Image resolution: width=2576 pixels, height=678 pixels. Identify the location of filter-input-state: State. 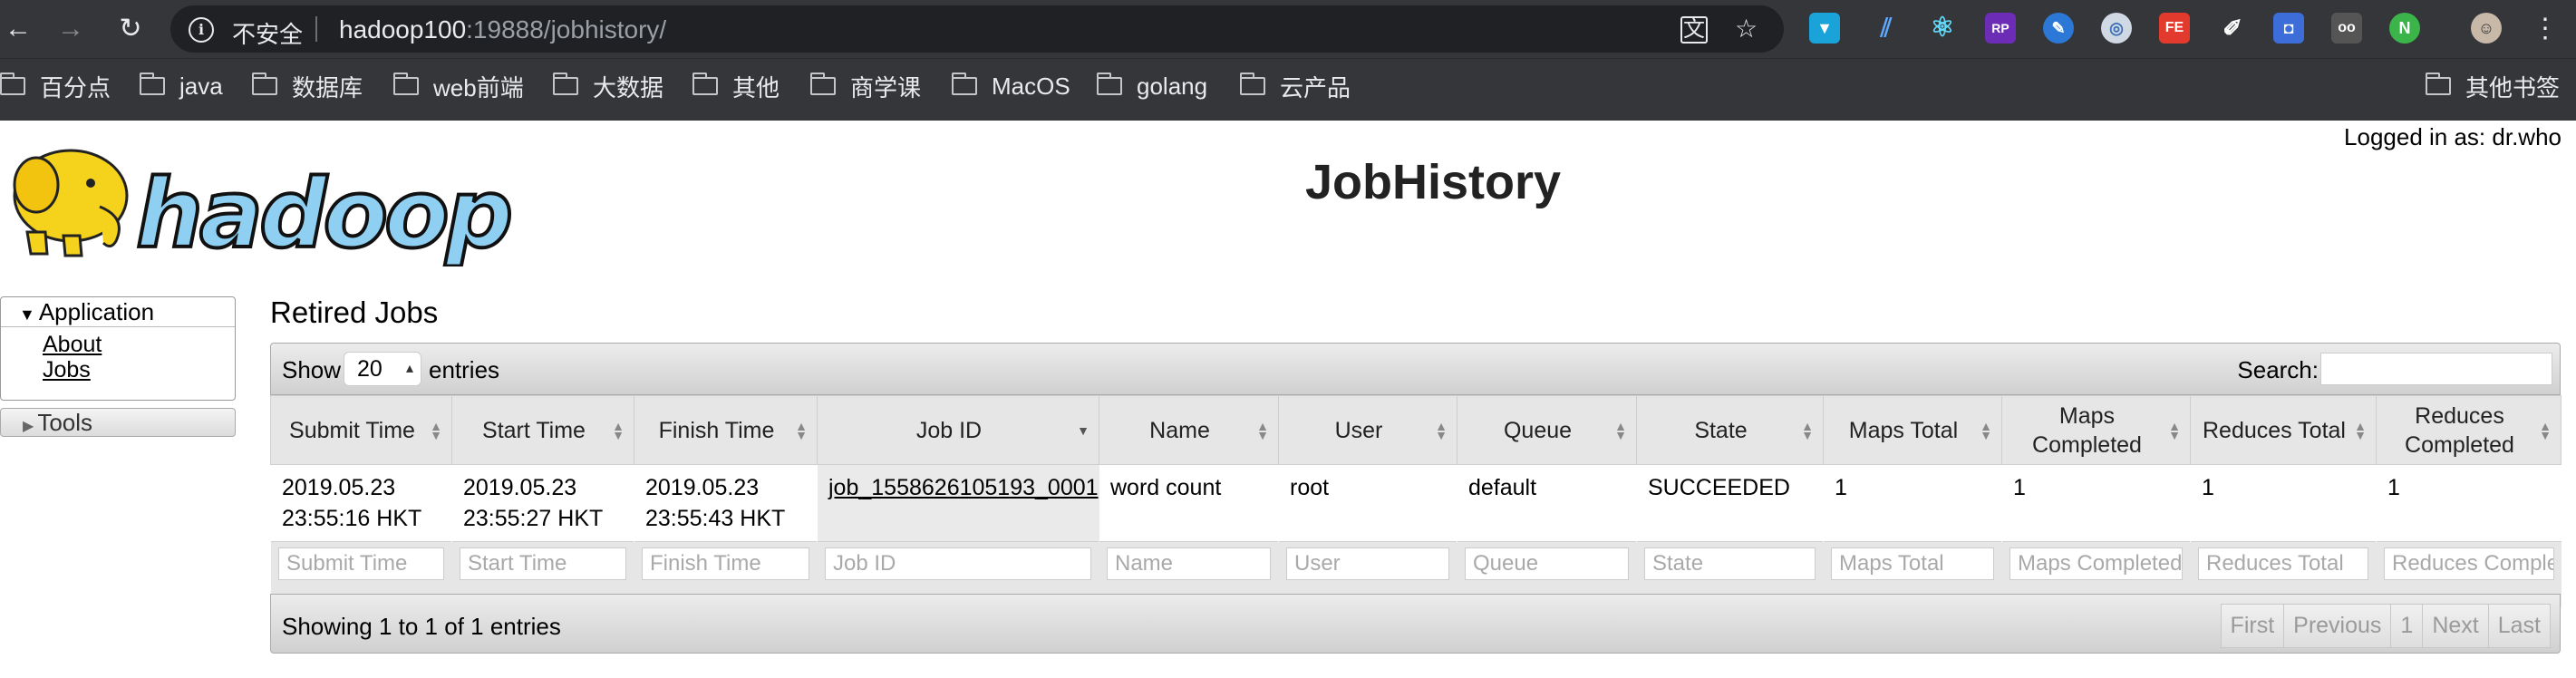
(1730, 563).